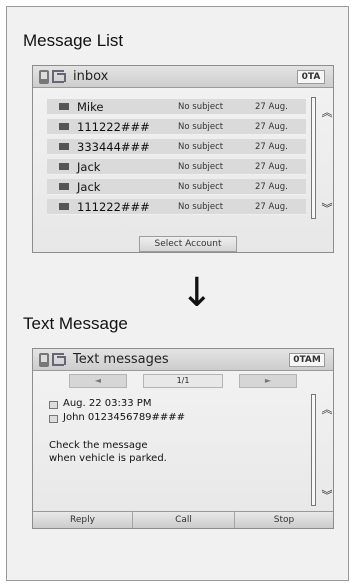 The height and width of the screenshot is (587, 355). I want to click on text-titlebar: Text messages 0TAM, so click(183, 360).